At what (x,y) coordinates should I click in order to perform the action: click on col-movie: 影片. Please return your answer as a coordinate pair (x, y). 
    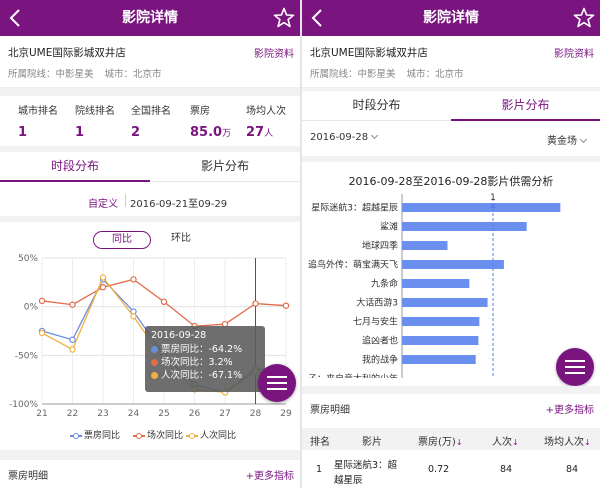
    Looking at the image, I should click on (372, 442).